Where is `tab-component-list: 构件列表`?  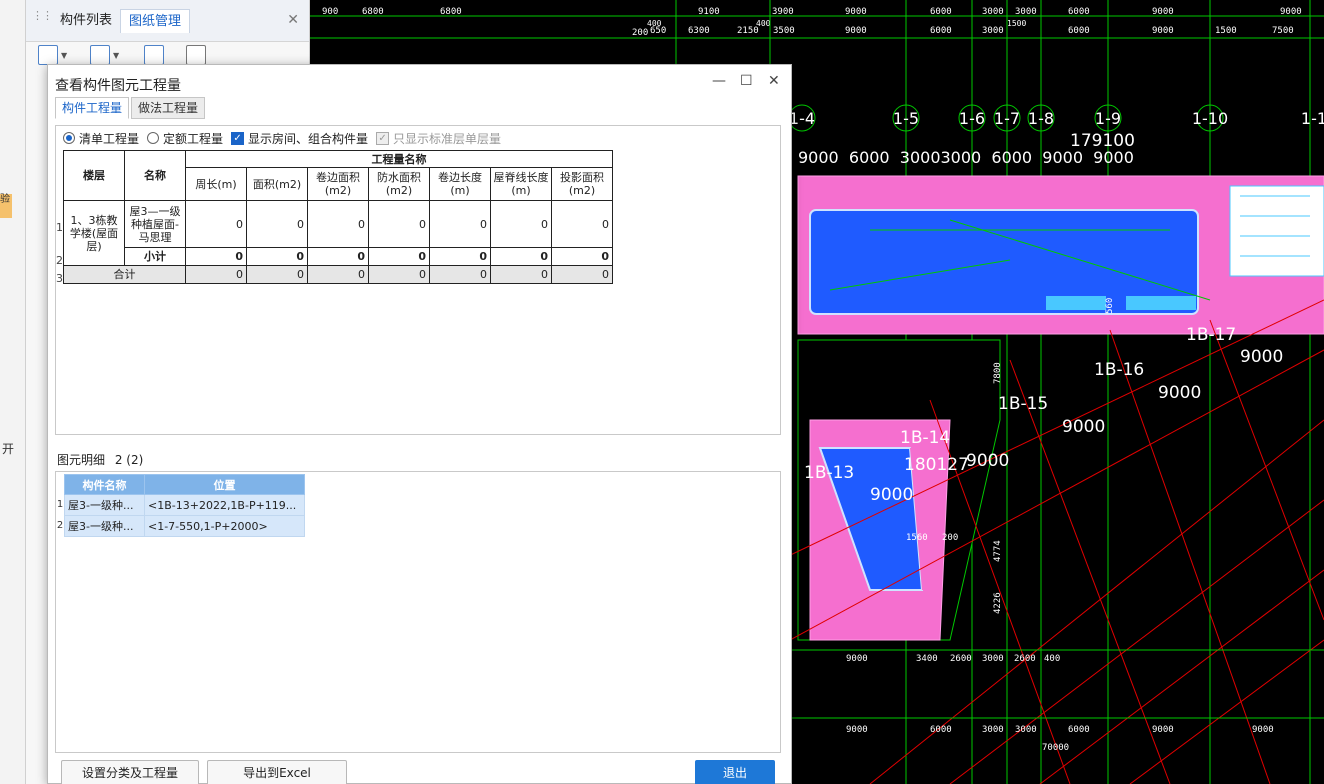 tab-component-list: 构件列表 is located at coordinates (86, 21).